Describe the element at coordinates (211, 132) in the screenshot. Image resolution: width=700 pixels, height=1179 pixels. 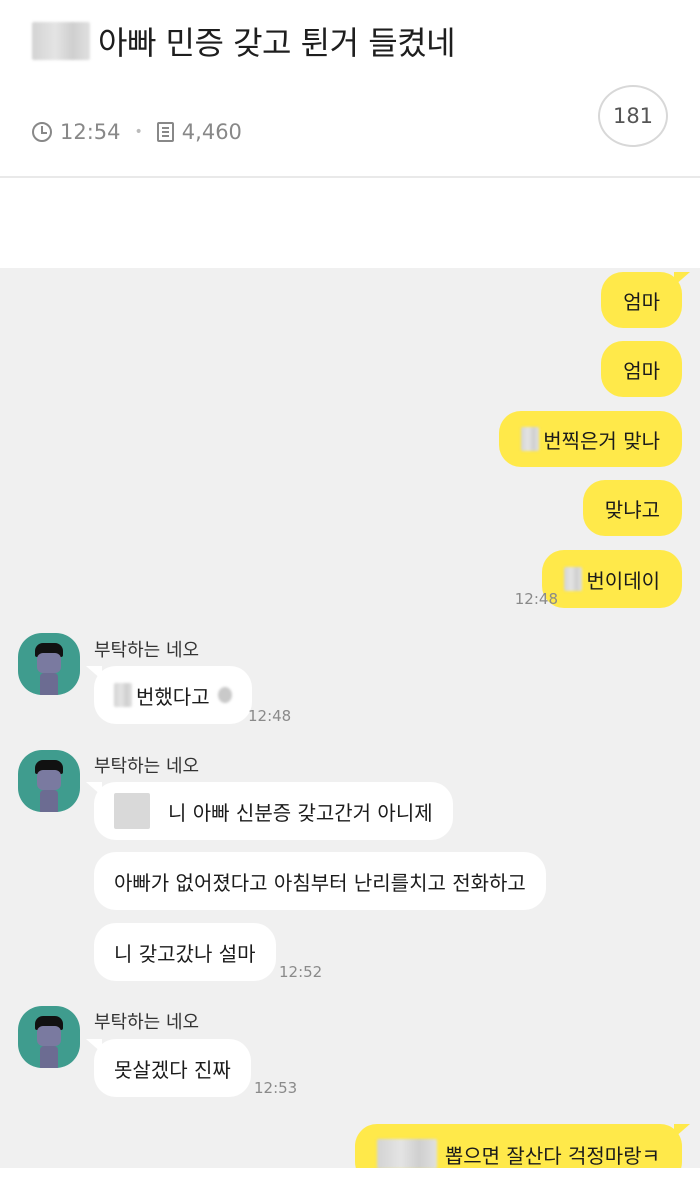
I see `view-count: 4,460` at that location.